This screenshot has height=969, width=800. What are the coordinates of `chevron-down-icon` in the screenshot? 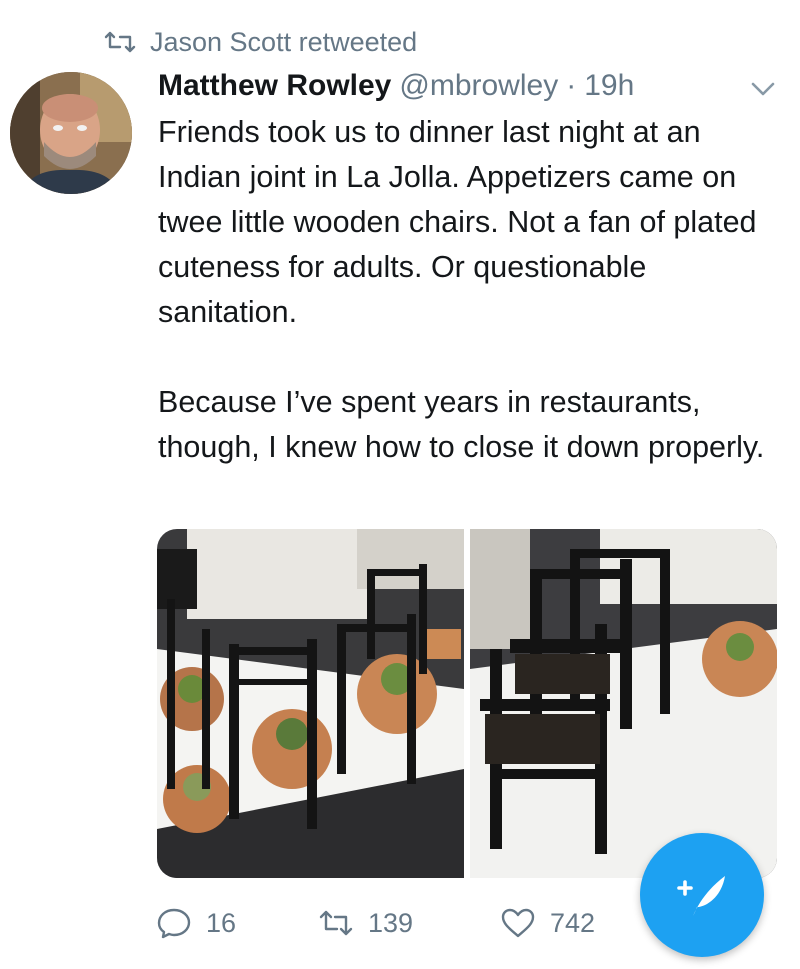 It's located at (763, 89).